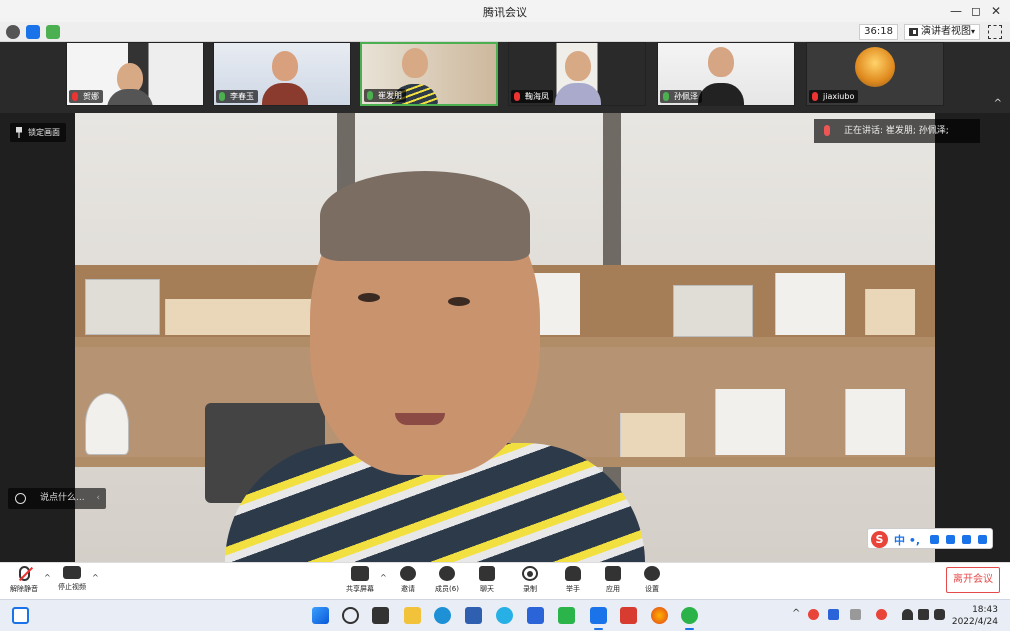 This screenshot has width=1010, height=631. I want to click on security-icon, so click(535, 615).